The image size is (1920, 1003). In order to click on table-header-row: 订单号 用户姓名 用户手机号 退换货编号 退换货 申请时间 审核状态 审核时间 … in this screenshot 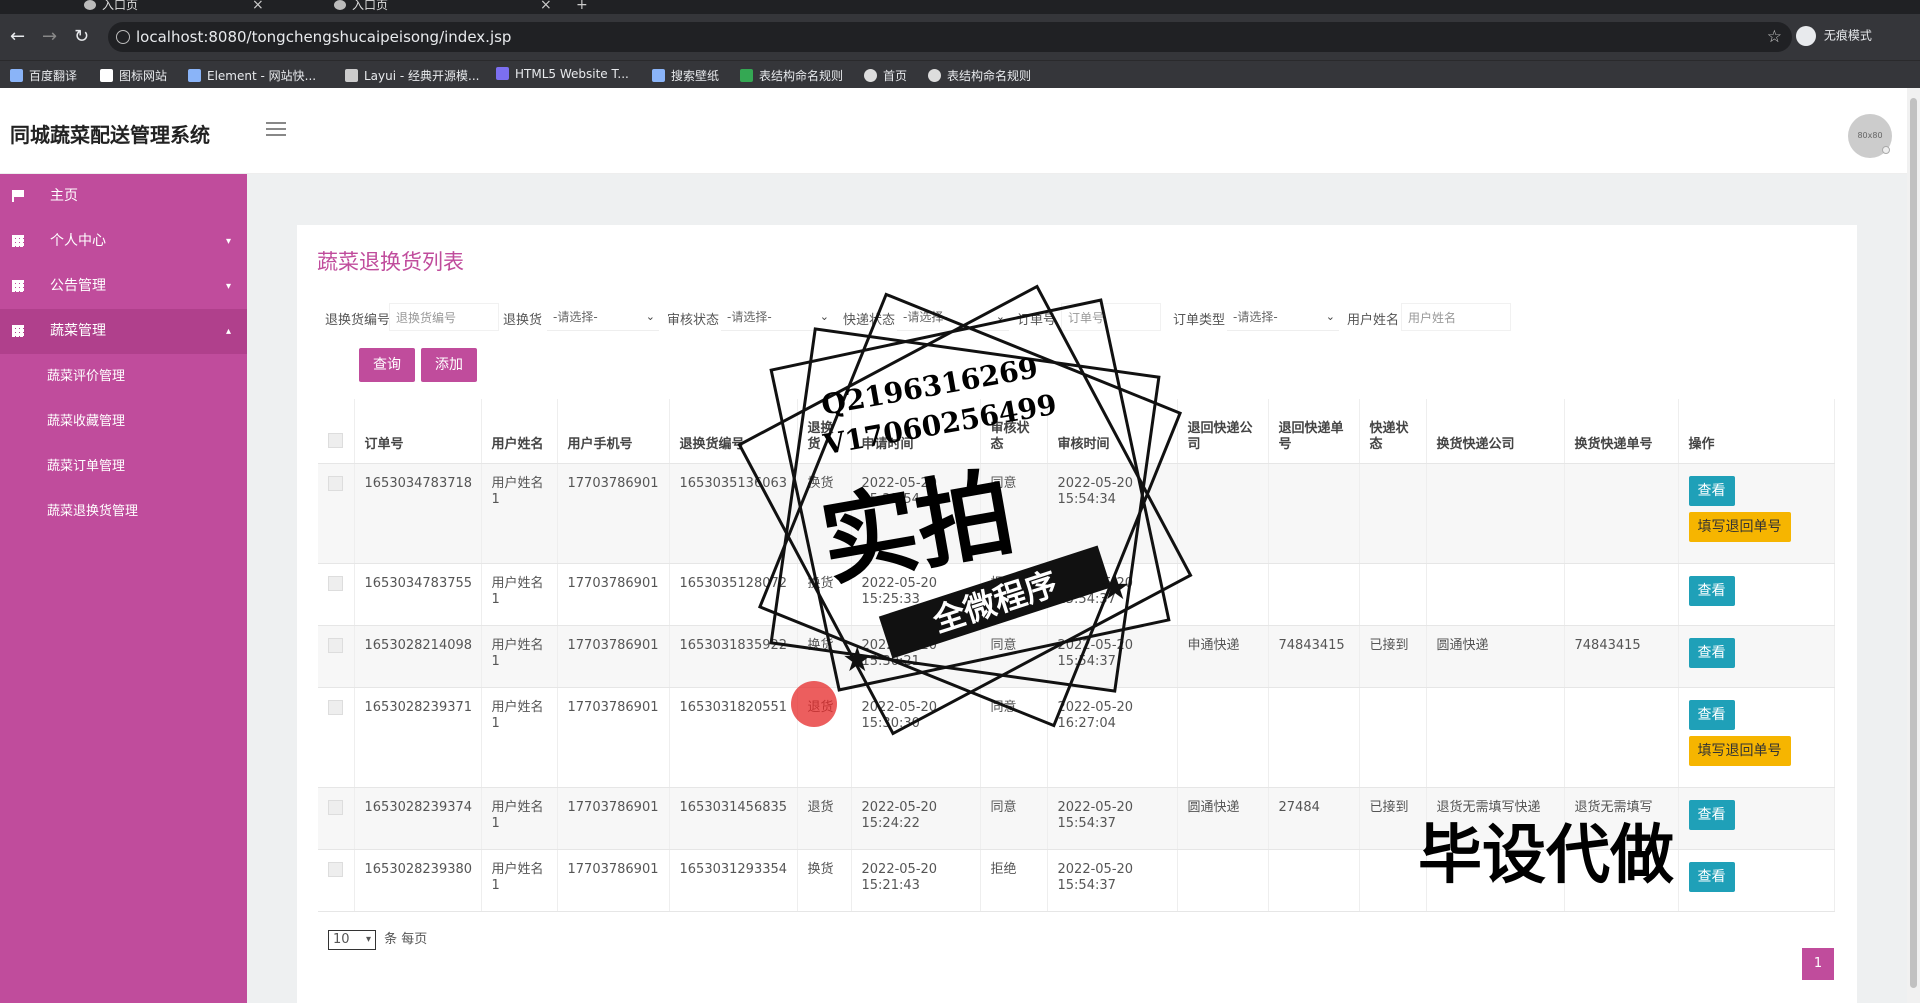, I will do `click(1076, 431)`.